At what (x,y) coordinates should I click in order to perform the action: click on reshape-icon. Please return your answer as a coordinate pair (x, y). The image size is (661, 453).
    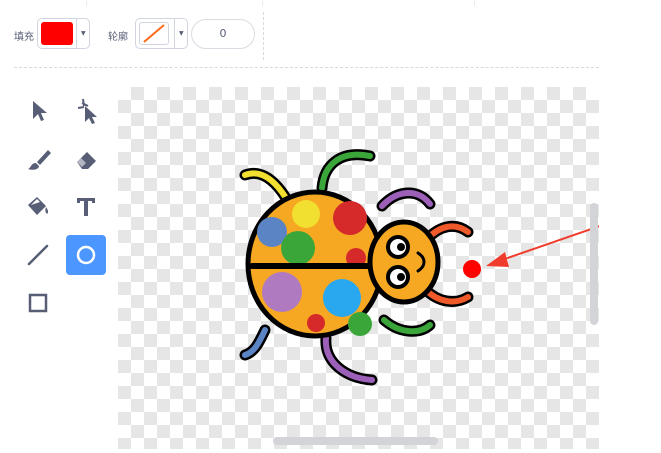
    Looking at the image, I should click on (87, 111).